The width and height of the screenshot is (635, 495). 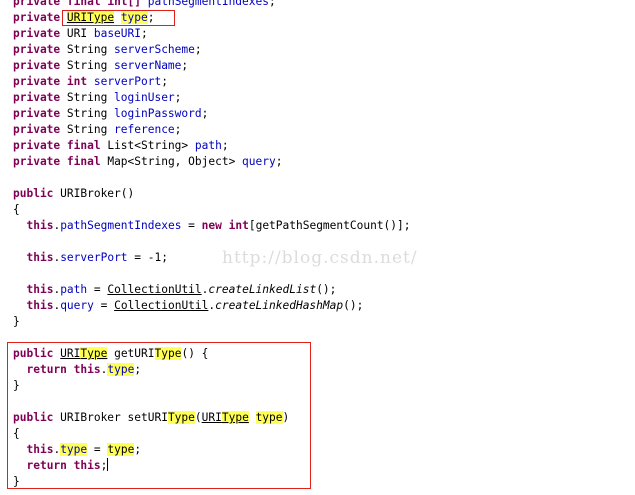 What do you see at coordinates (97, 97) in the screenshot?
I see `code-line: private String loginUser;` at bounding box center [97, 97].